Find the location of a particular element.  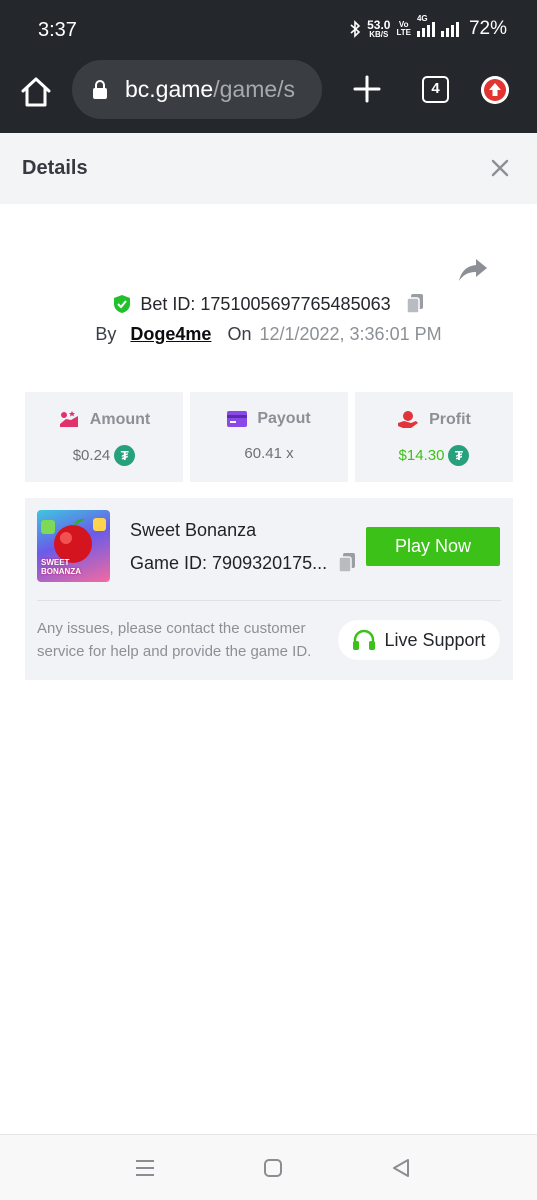

bet-id-label: Bet ID: is located at coordinates (168, 303).